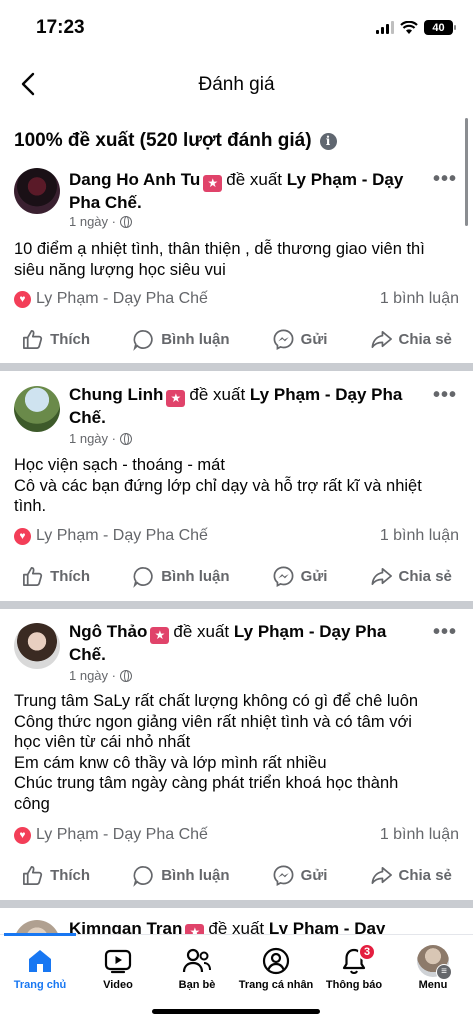  I want to click on page-name: Ly Phạm - Dạy, so click(327, 926).